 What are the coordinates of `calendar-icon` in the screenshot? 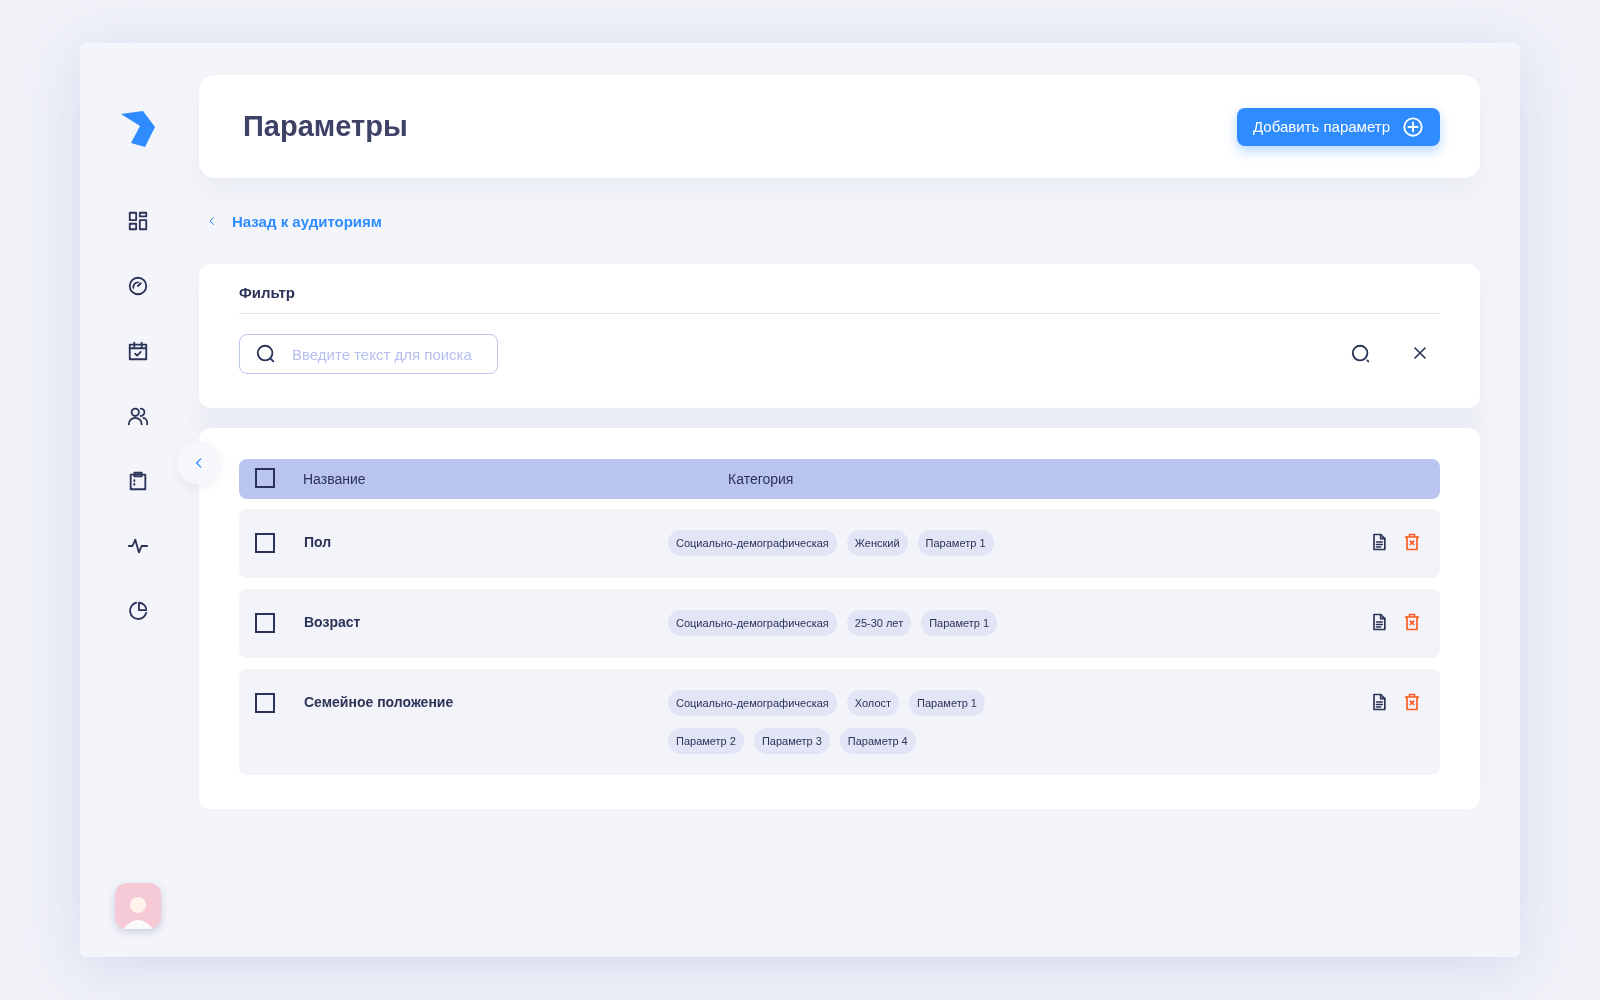 It's located at (137, 351).